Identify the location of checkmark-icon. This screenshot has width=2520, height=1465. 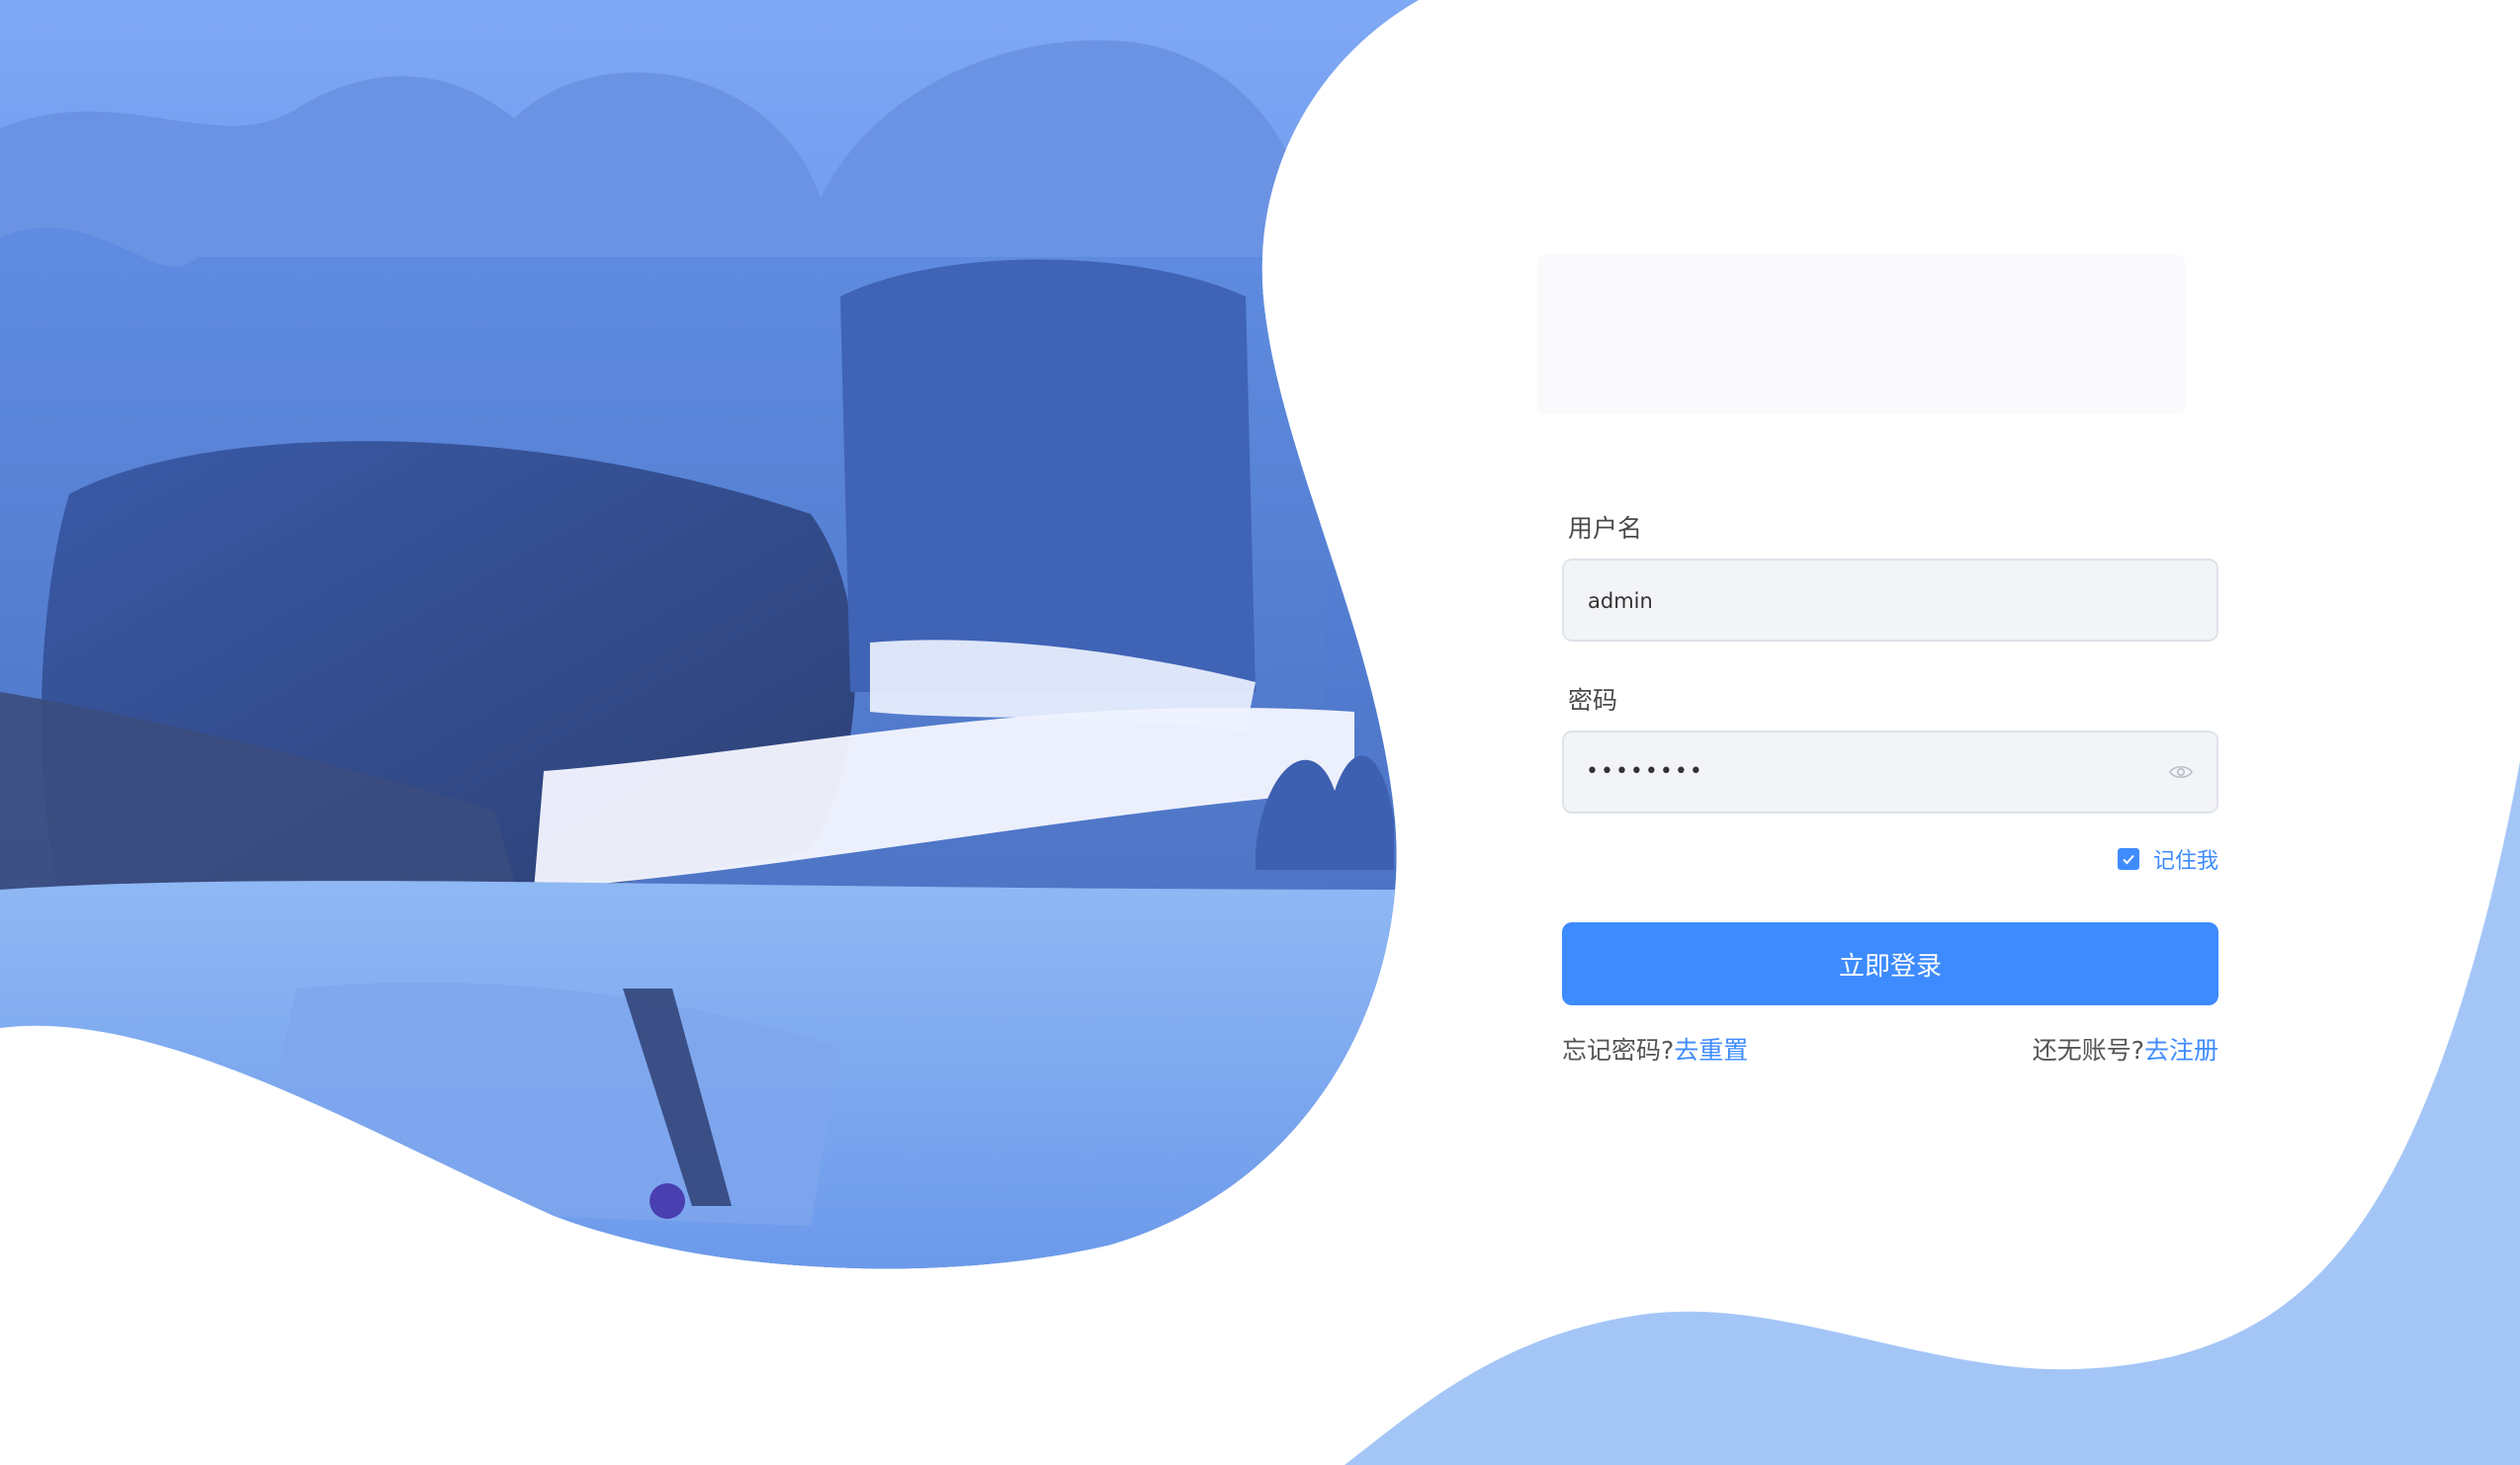
(2128, 859).